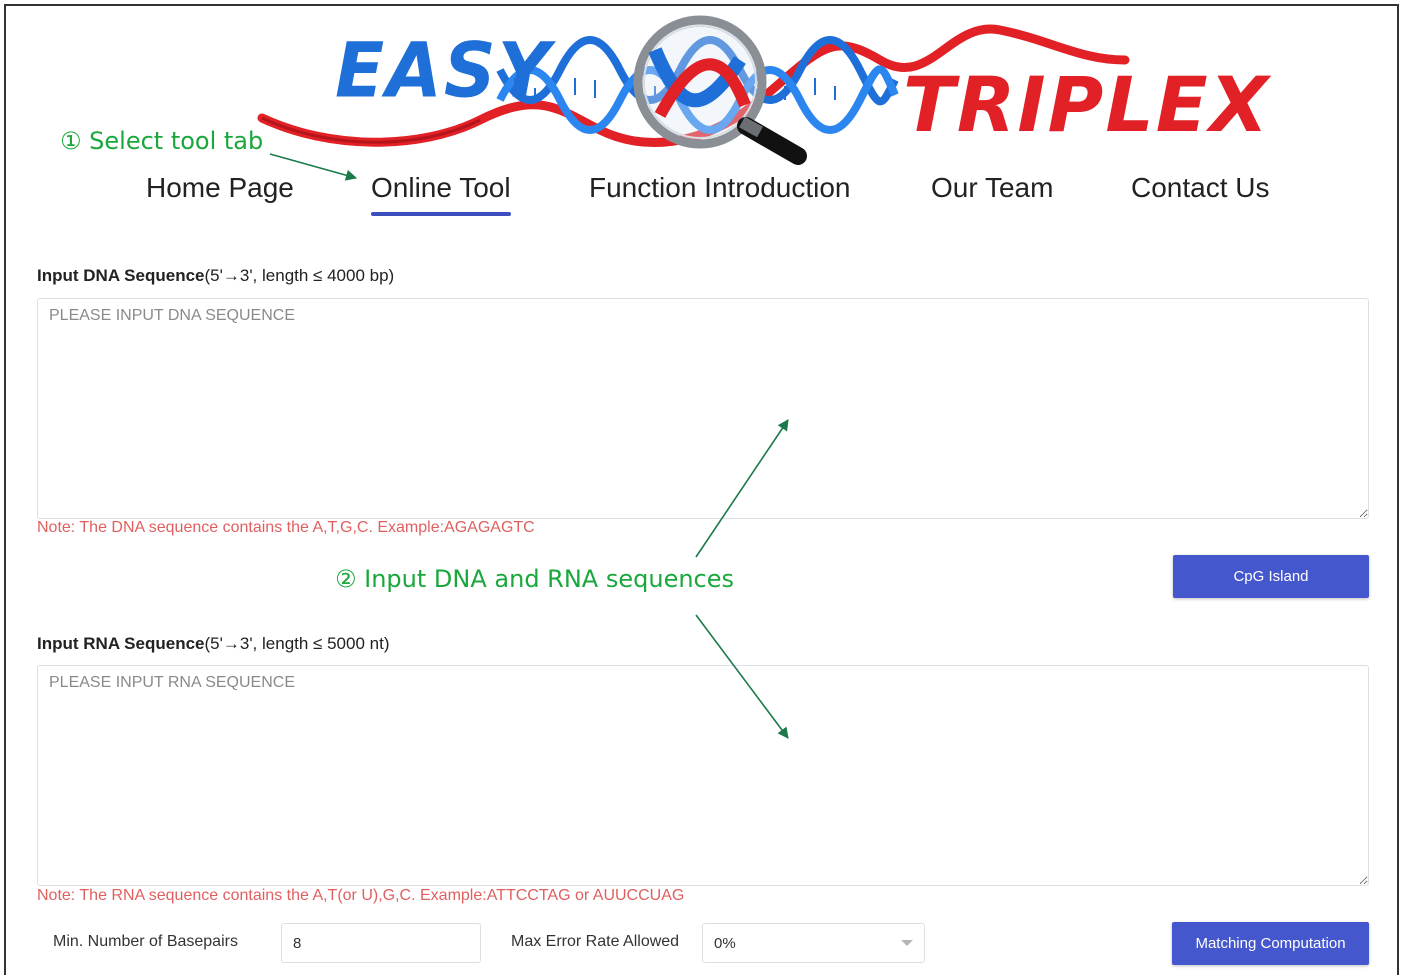 This screenshot has width=1403, height=977. I want to click on nav-online-tool: Online Tool, so click(441, 194).